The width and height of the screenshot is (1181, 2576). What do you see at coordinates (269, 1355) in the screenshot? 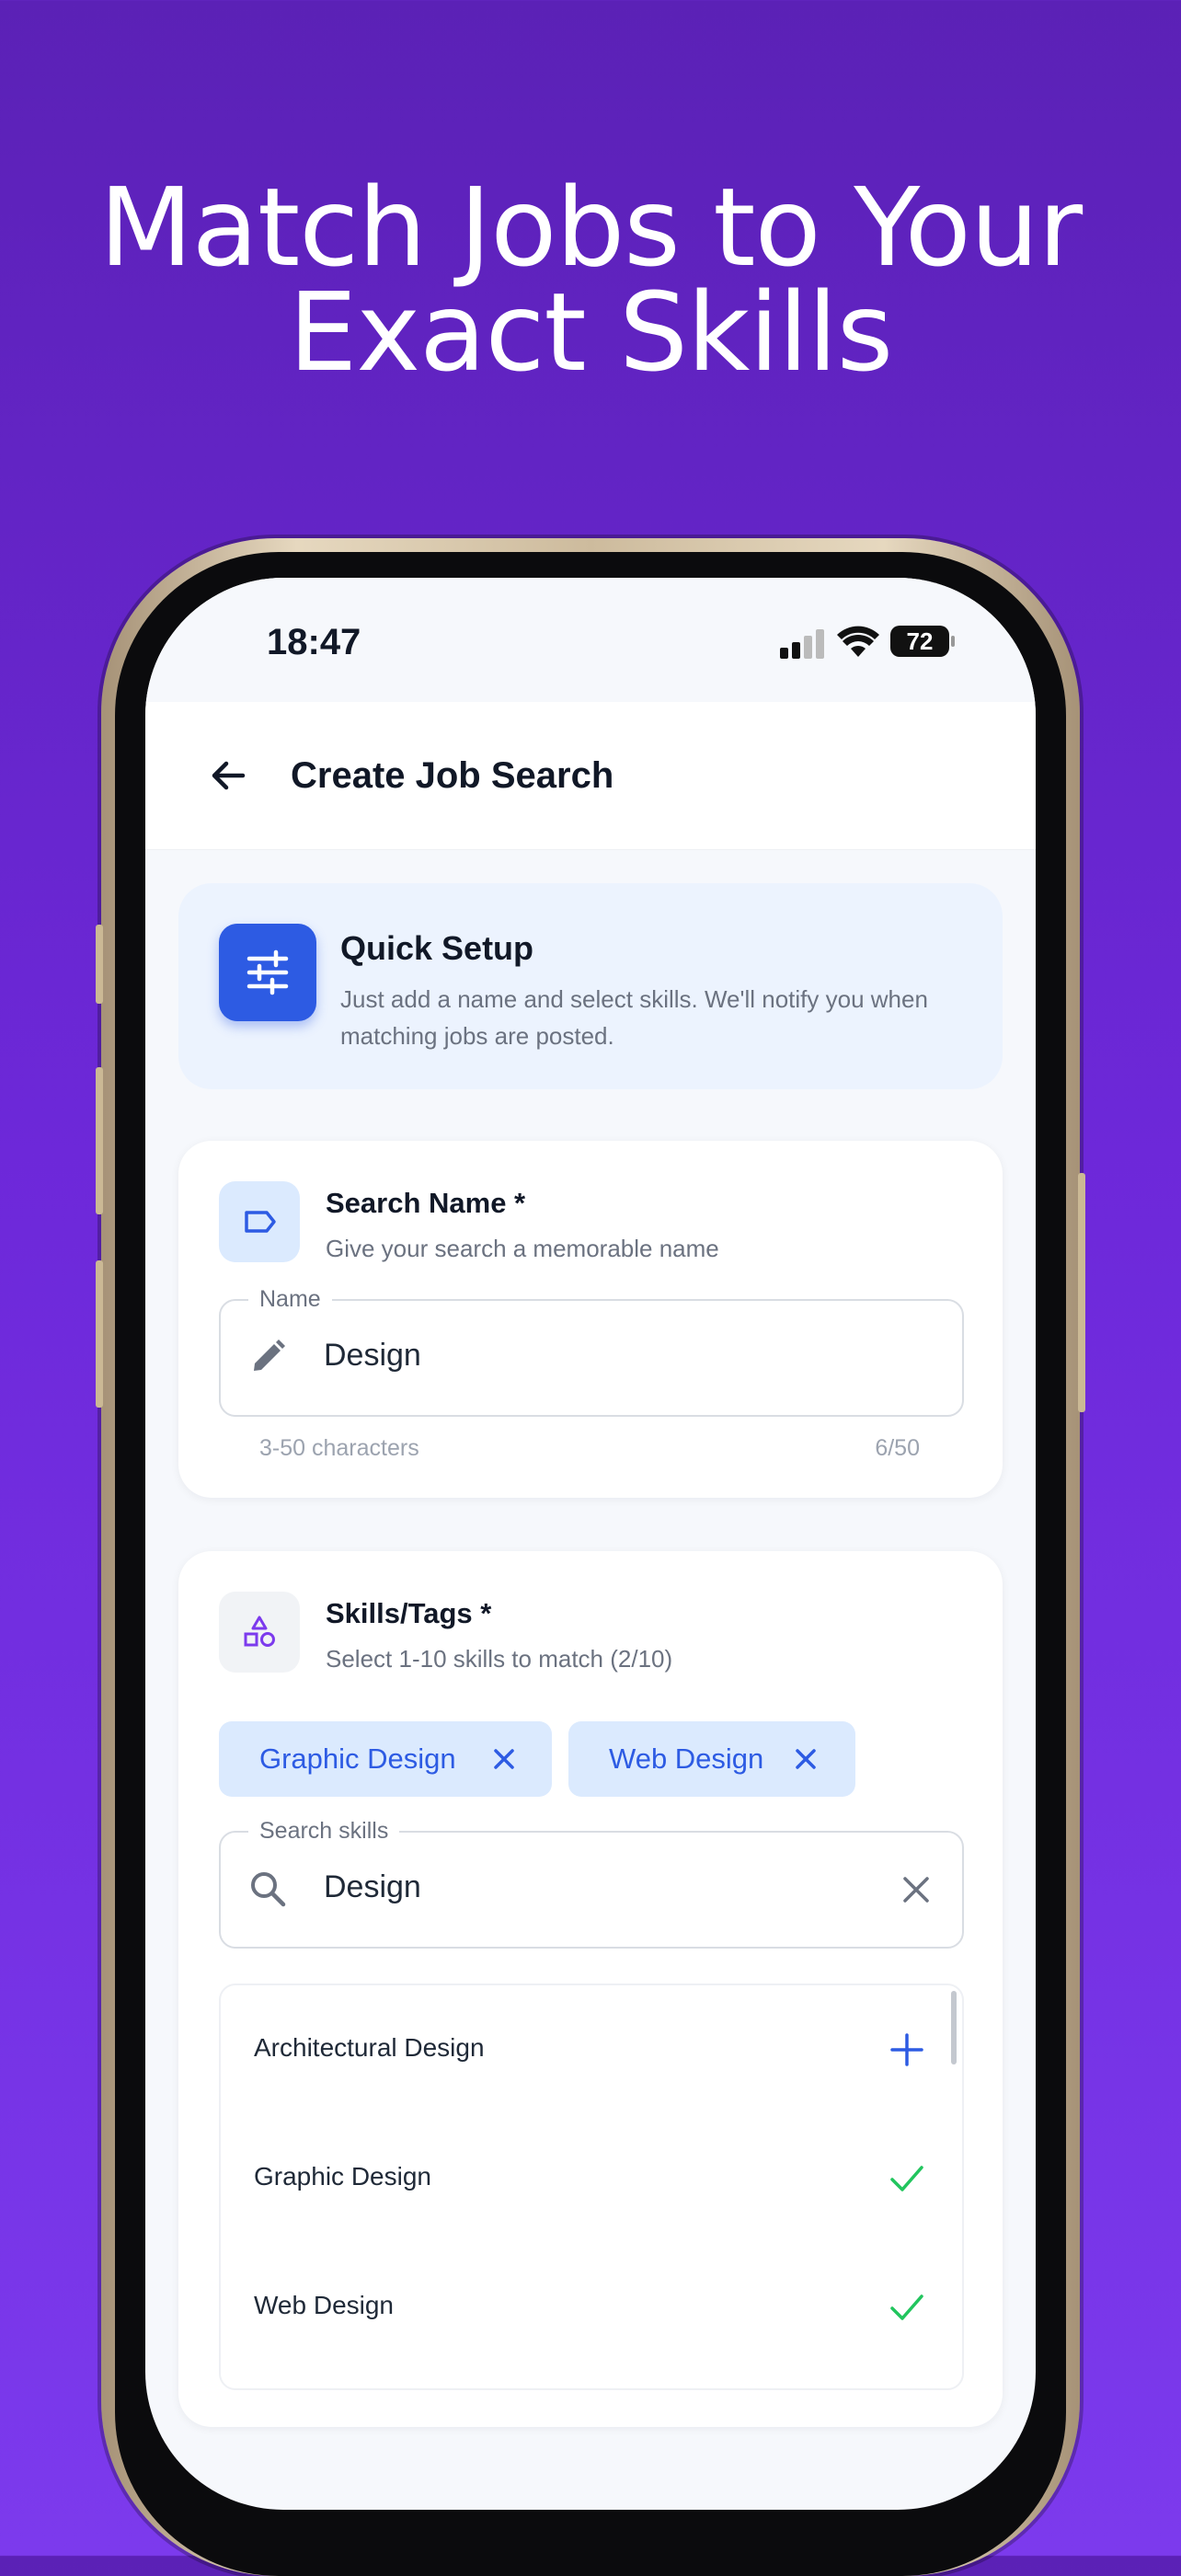
I see `pencil-icon` at bounding box center [269, 1355].